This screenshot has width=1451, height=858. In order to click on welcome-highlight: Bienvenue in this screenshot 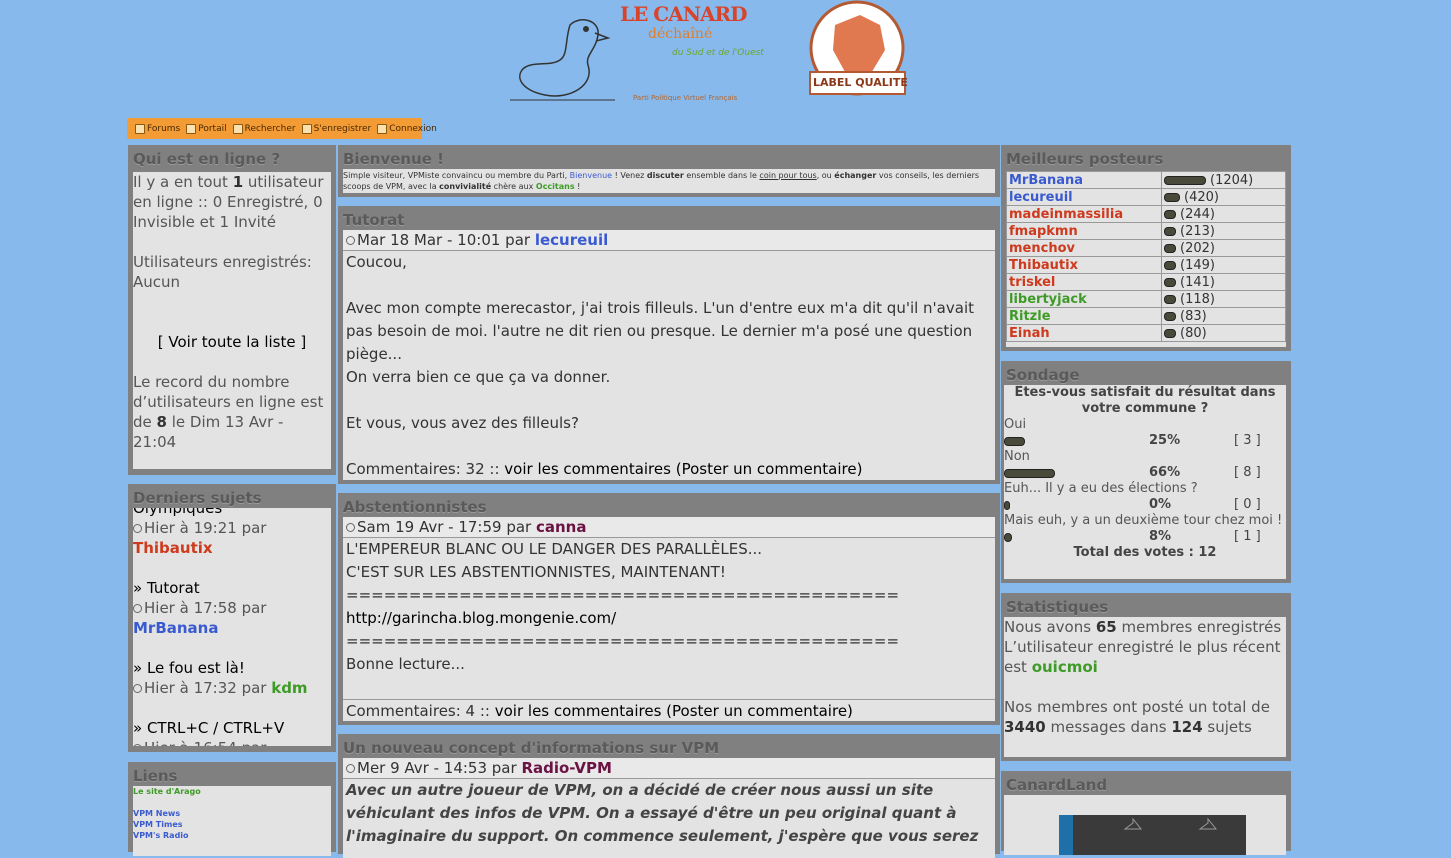, I will do `click(591, 175)`.